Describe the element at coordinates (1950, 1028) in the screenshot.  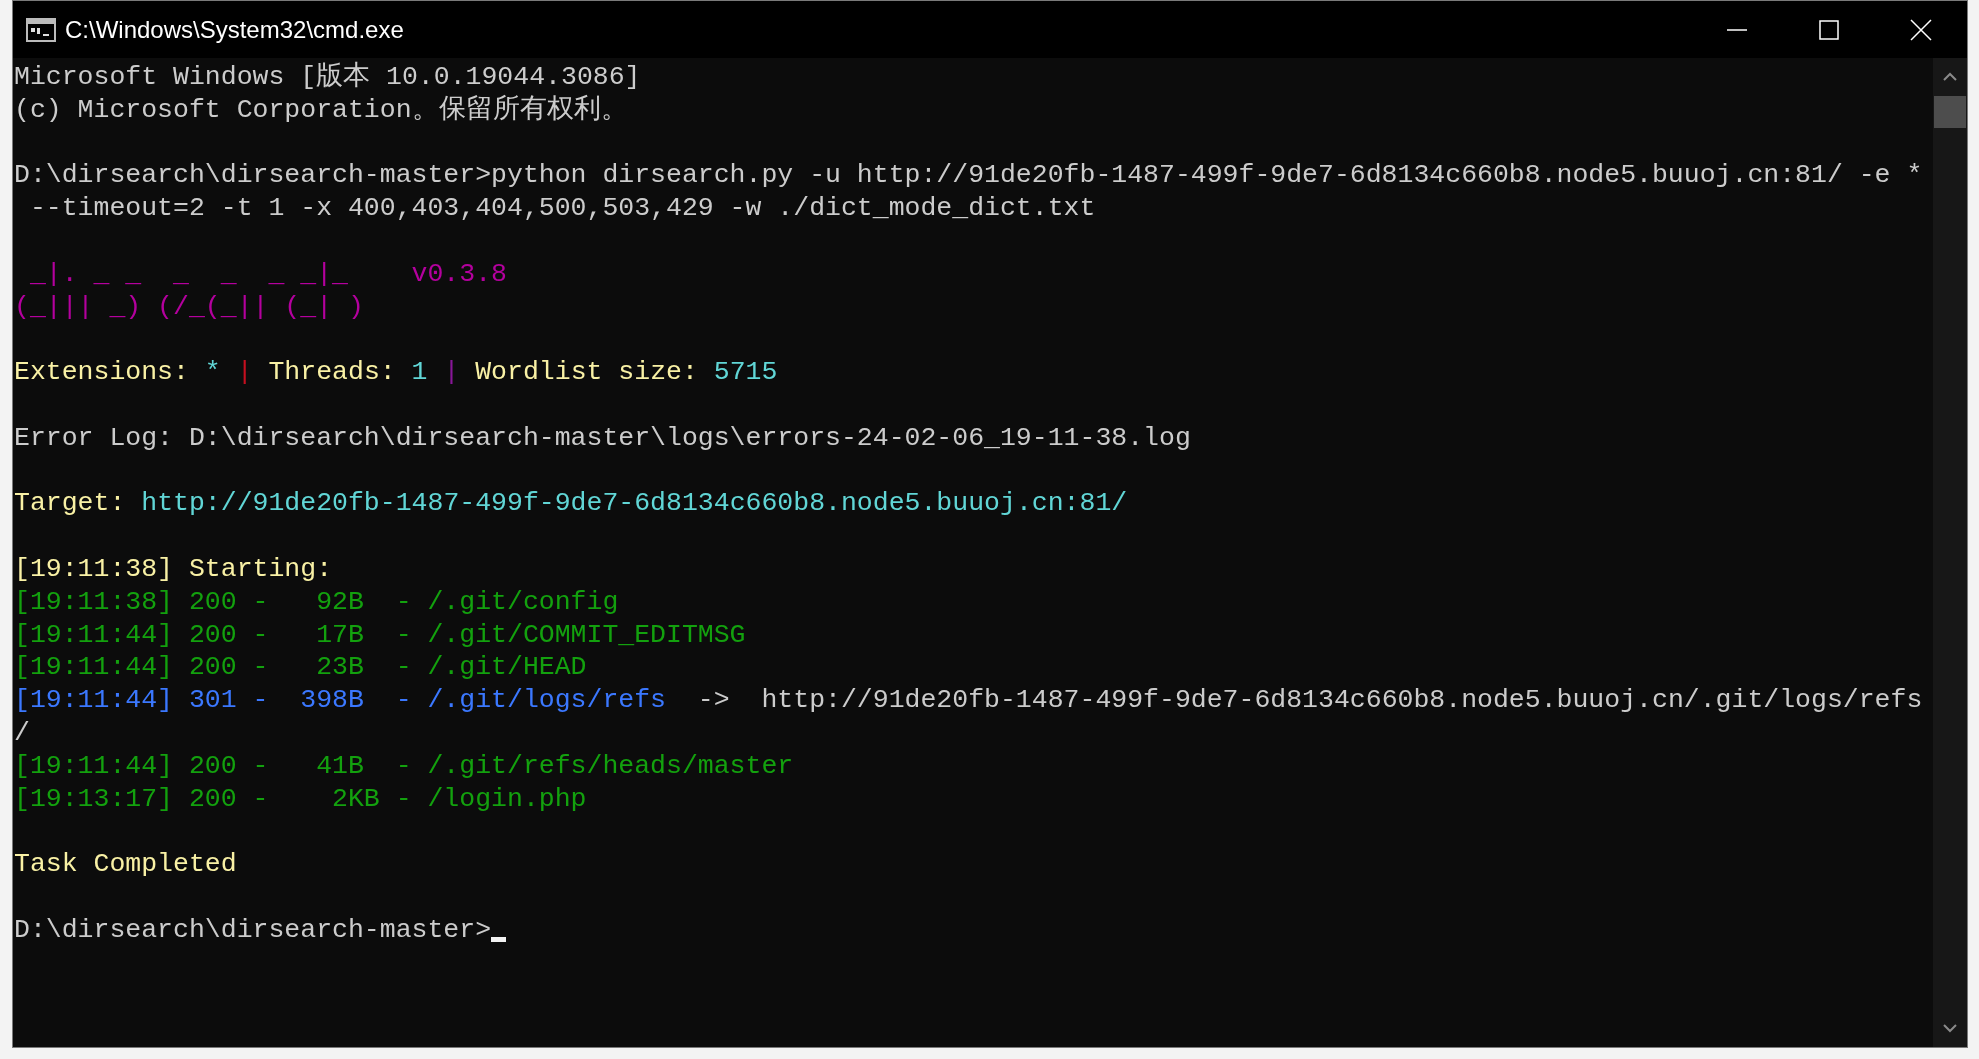
I see `scroll-down-icon` at that location.